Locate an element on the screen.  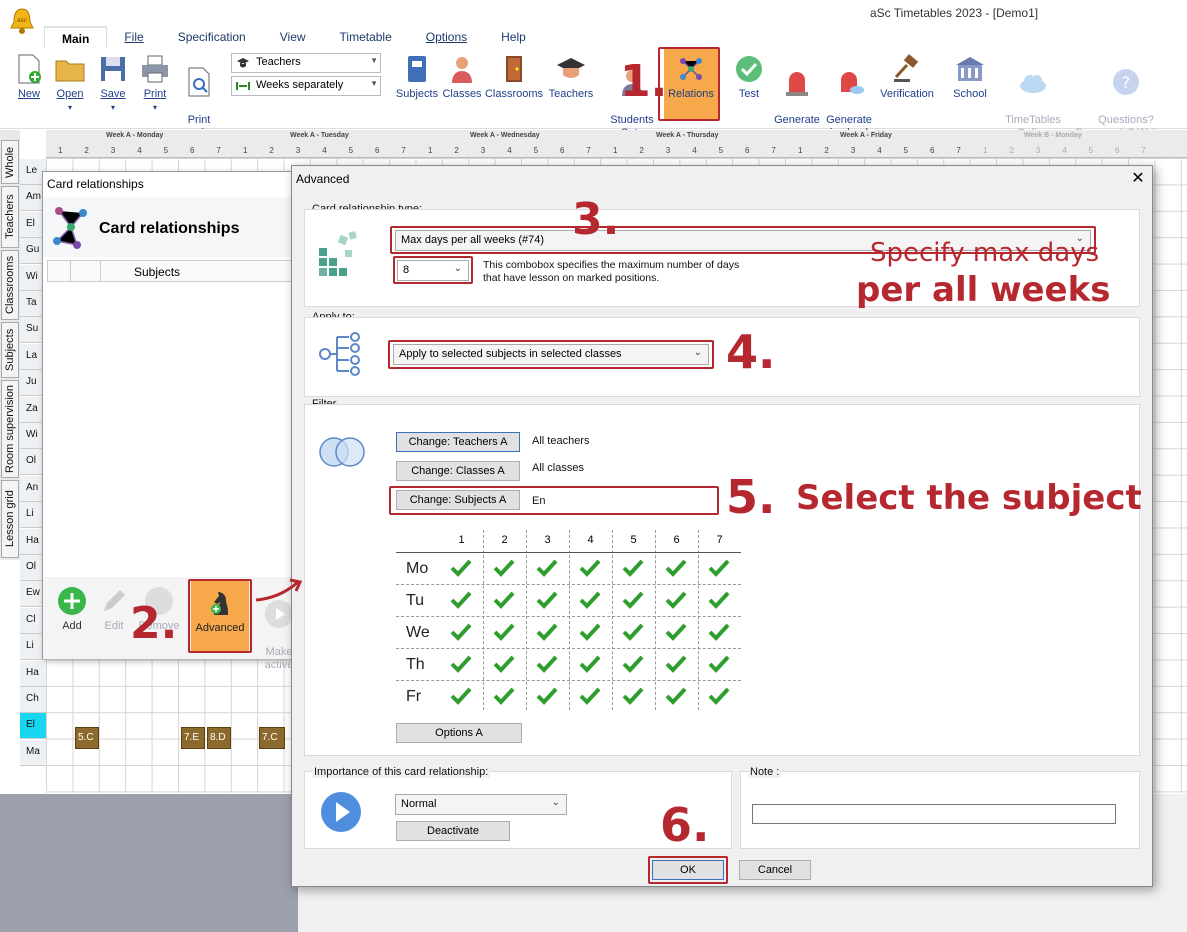
period-number: 5 is located at coordinates (166, 150).